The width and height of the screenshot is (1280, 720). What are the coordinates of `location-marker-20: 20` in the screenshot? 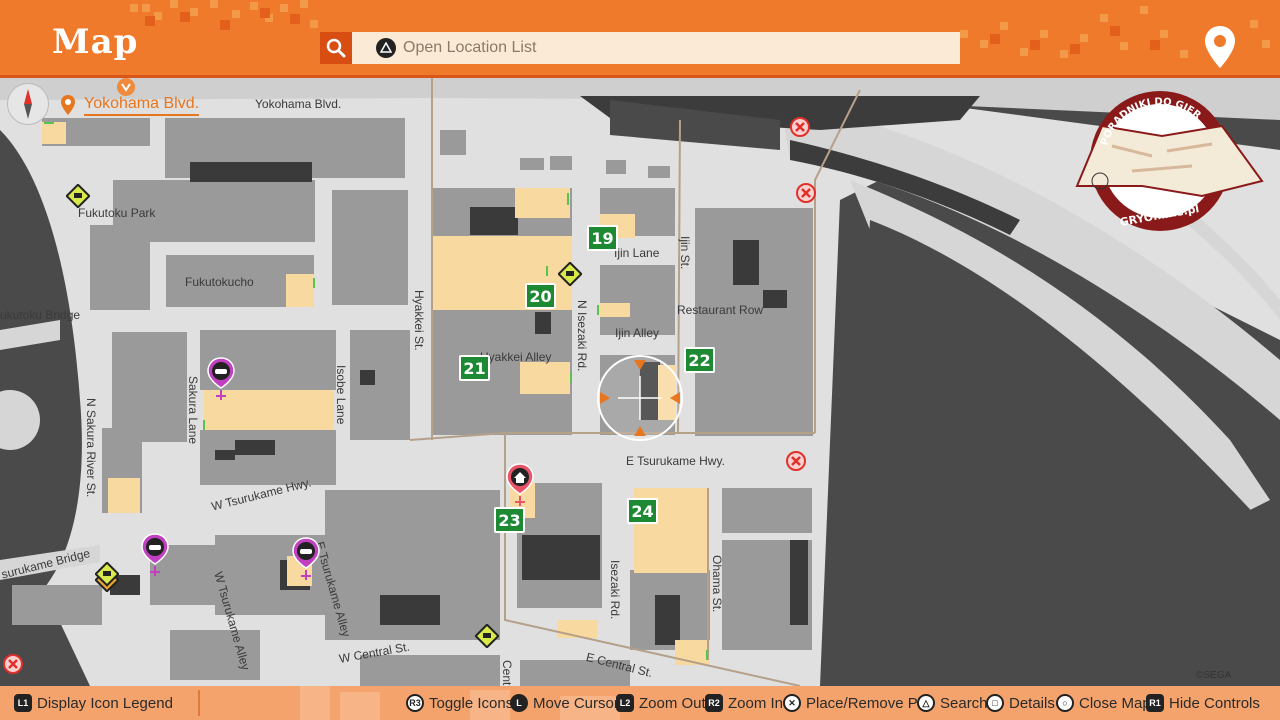 It's located at (540, 296).